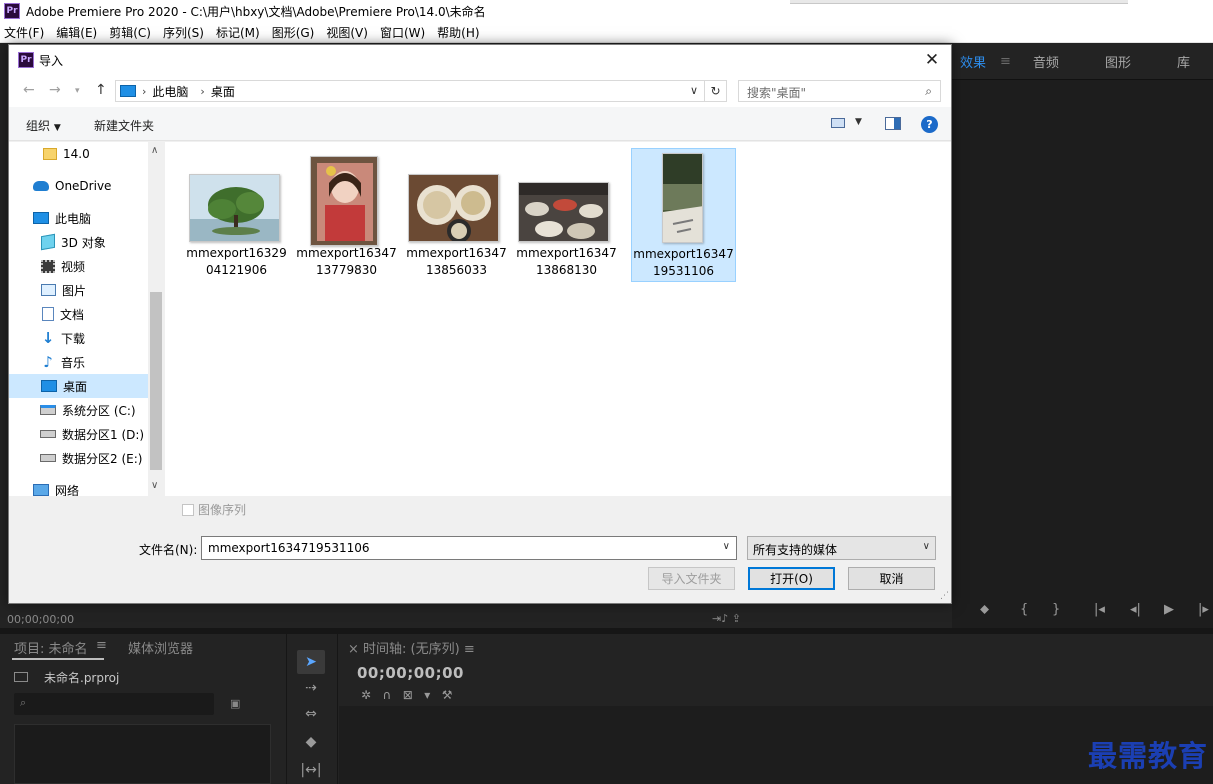  Describe the element at coordinates (984, 609) in the screenshot. I see `marker-icon: ⬥` at that location.